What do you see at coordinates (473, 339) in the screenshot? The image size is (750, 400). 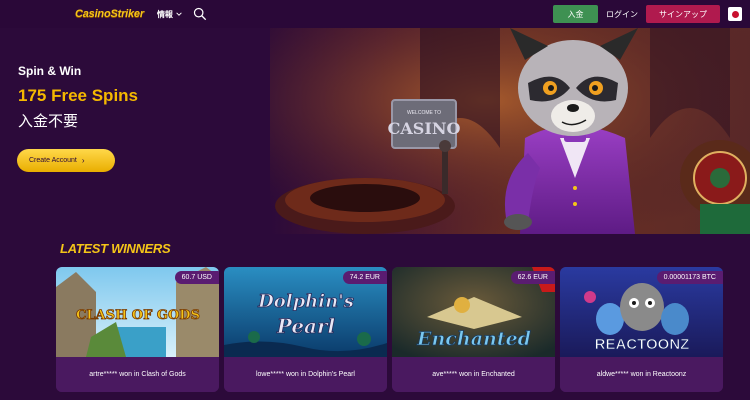 I see `enchanted-title: Enchanted` at bounding box center [473, 339].